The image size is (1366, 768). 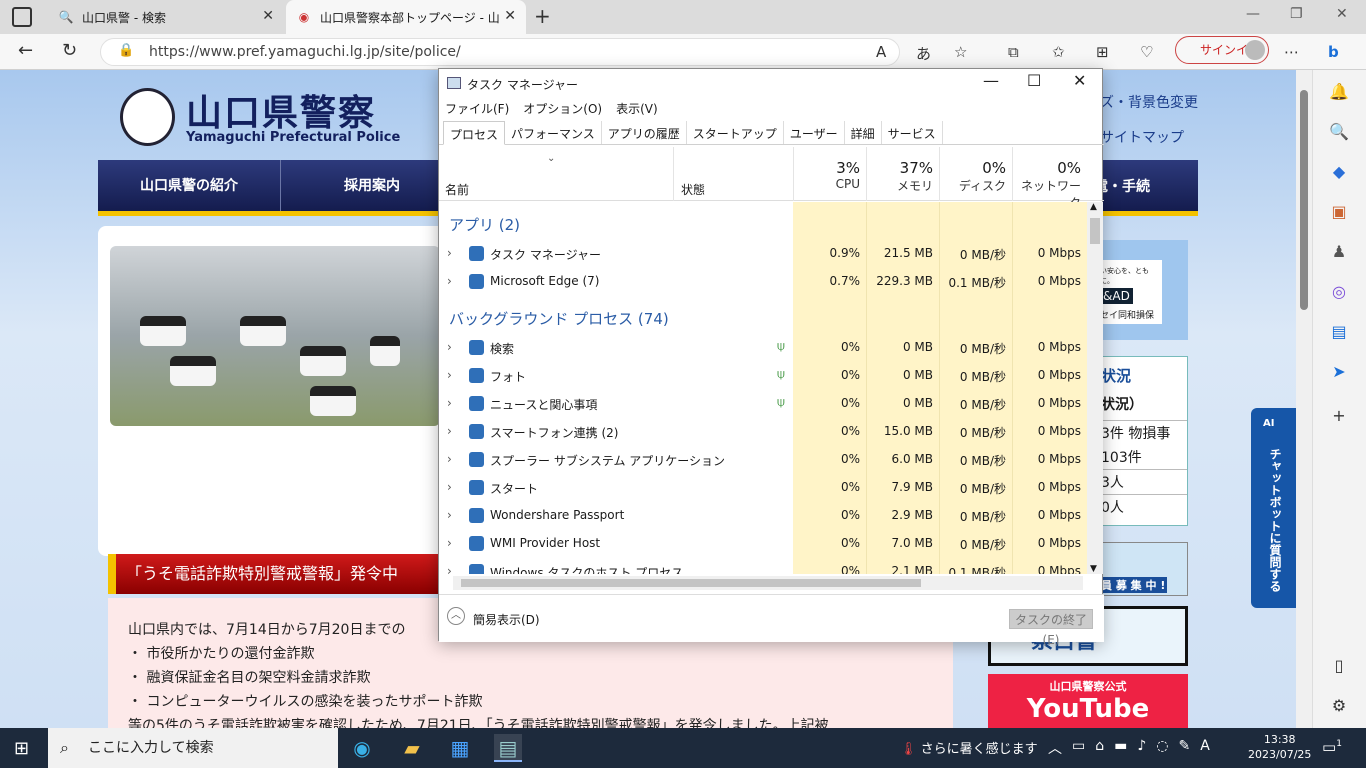 What do you see at coordinates (372, 185) in the screenshot?
I see `nav-item-recruit: 採用案内` at bounding box center [372, 185].